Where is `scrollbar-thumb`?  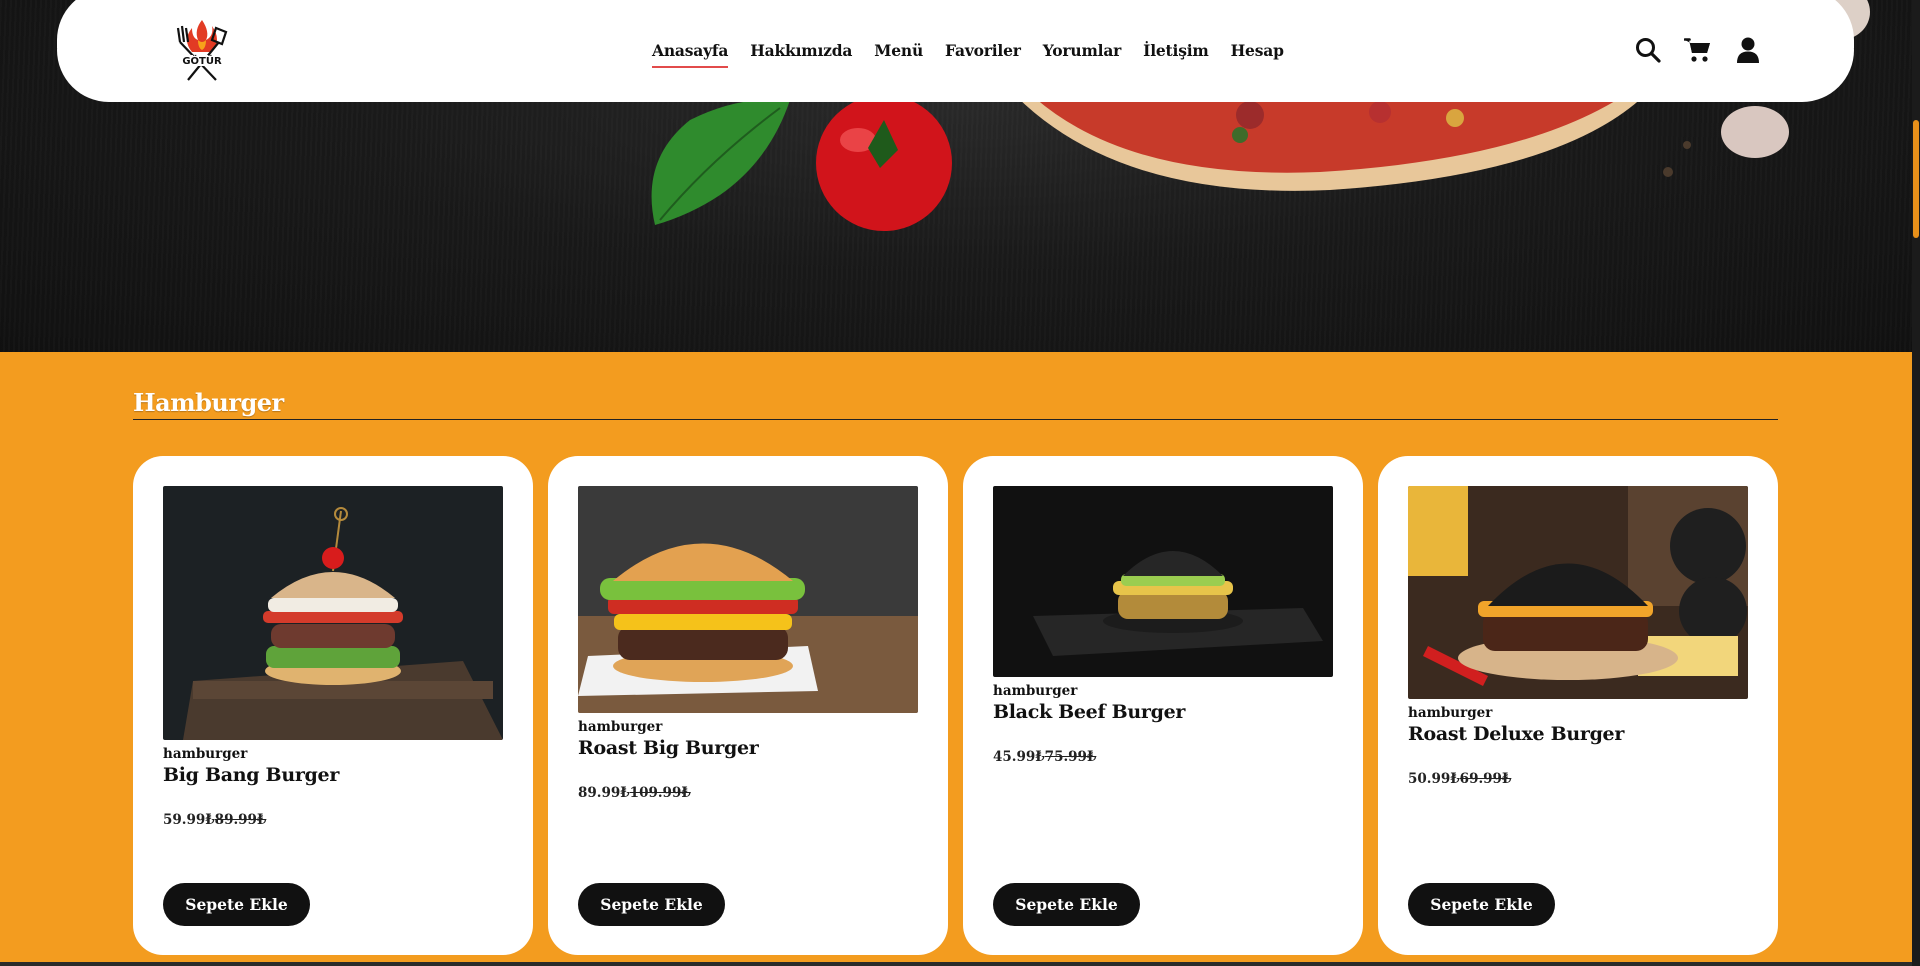
scrollbar-thumb is located at coordinates (1916, 179).